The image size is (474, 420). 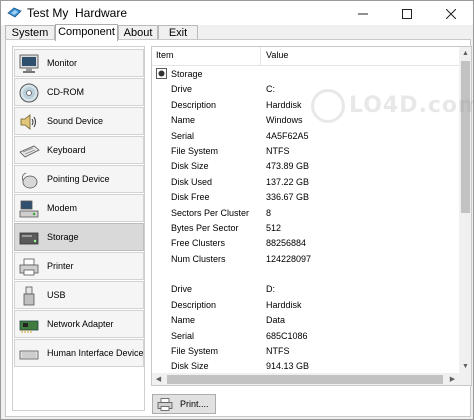 I want to click on row-item: Description, so click(x=194, y=104).